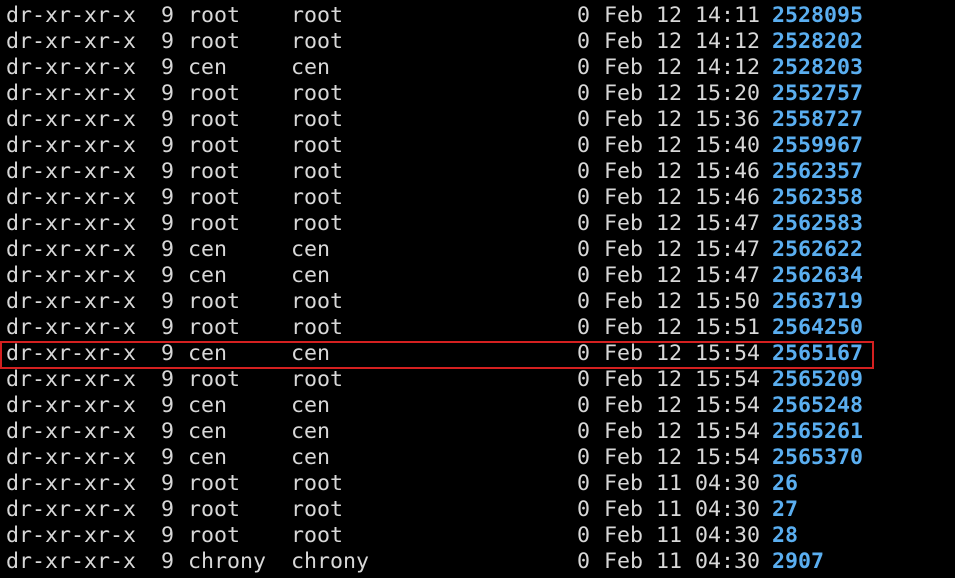 The width and height of the screenshot is (955, 578). Describe the element at coordinates (818, 327) in the screenshot. I see `directory-name: 2564250` at that location.